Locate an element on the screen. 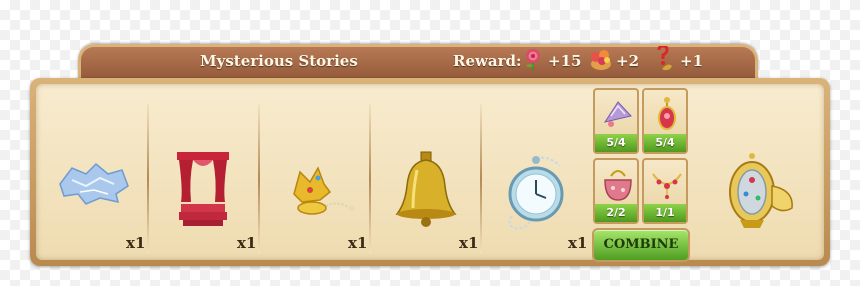  earring-icon is located at coordinates (667, 113).